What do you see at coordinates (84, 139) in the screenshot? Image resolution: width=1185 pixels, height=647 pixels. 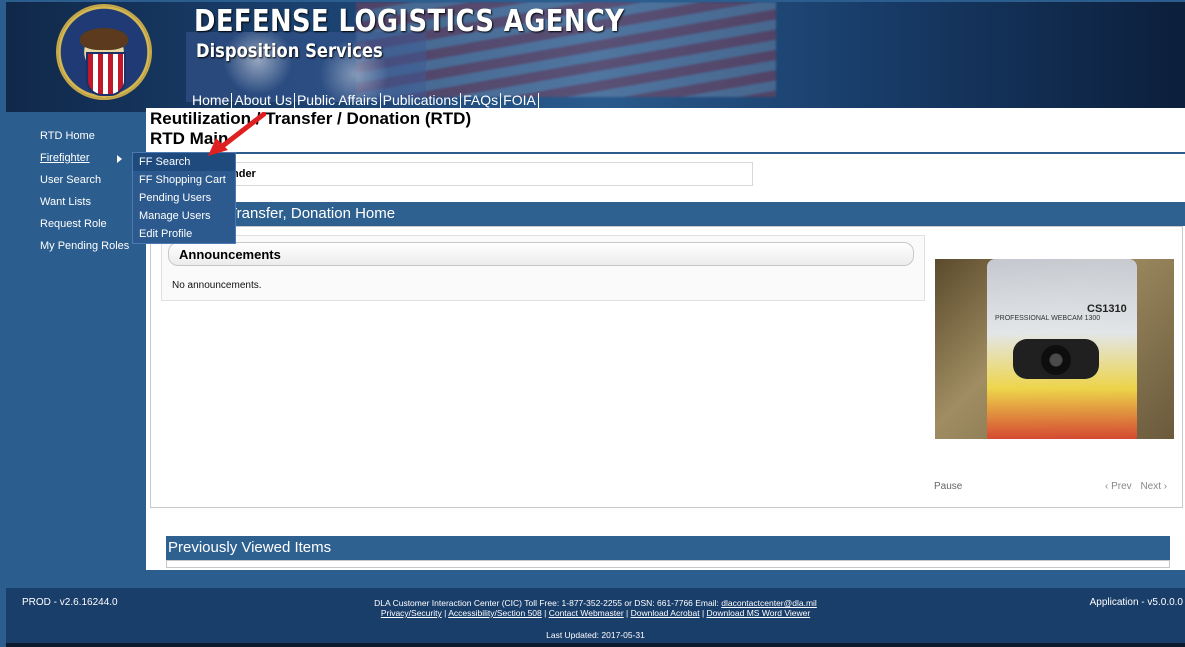 I see `sidebar-item-rtd-home: RTD Home` at bounding box center [84, 139].